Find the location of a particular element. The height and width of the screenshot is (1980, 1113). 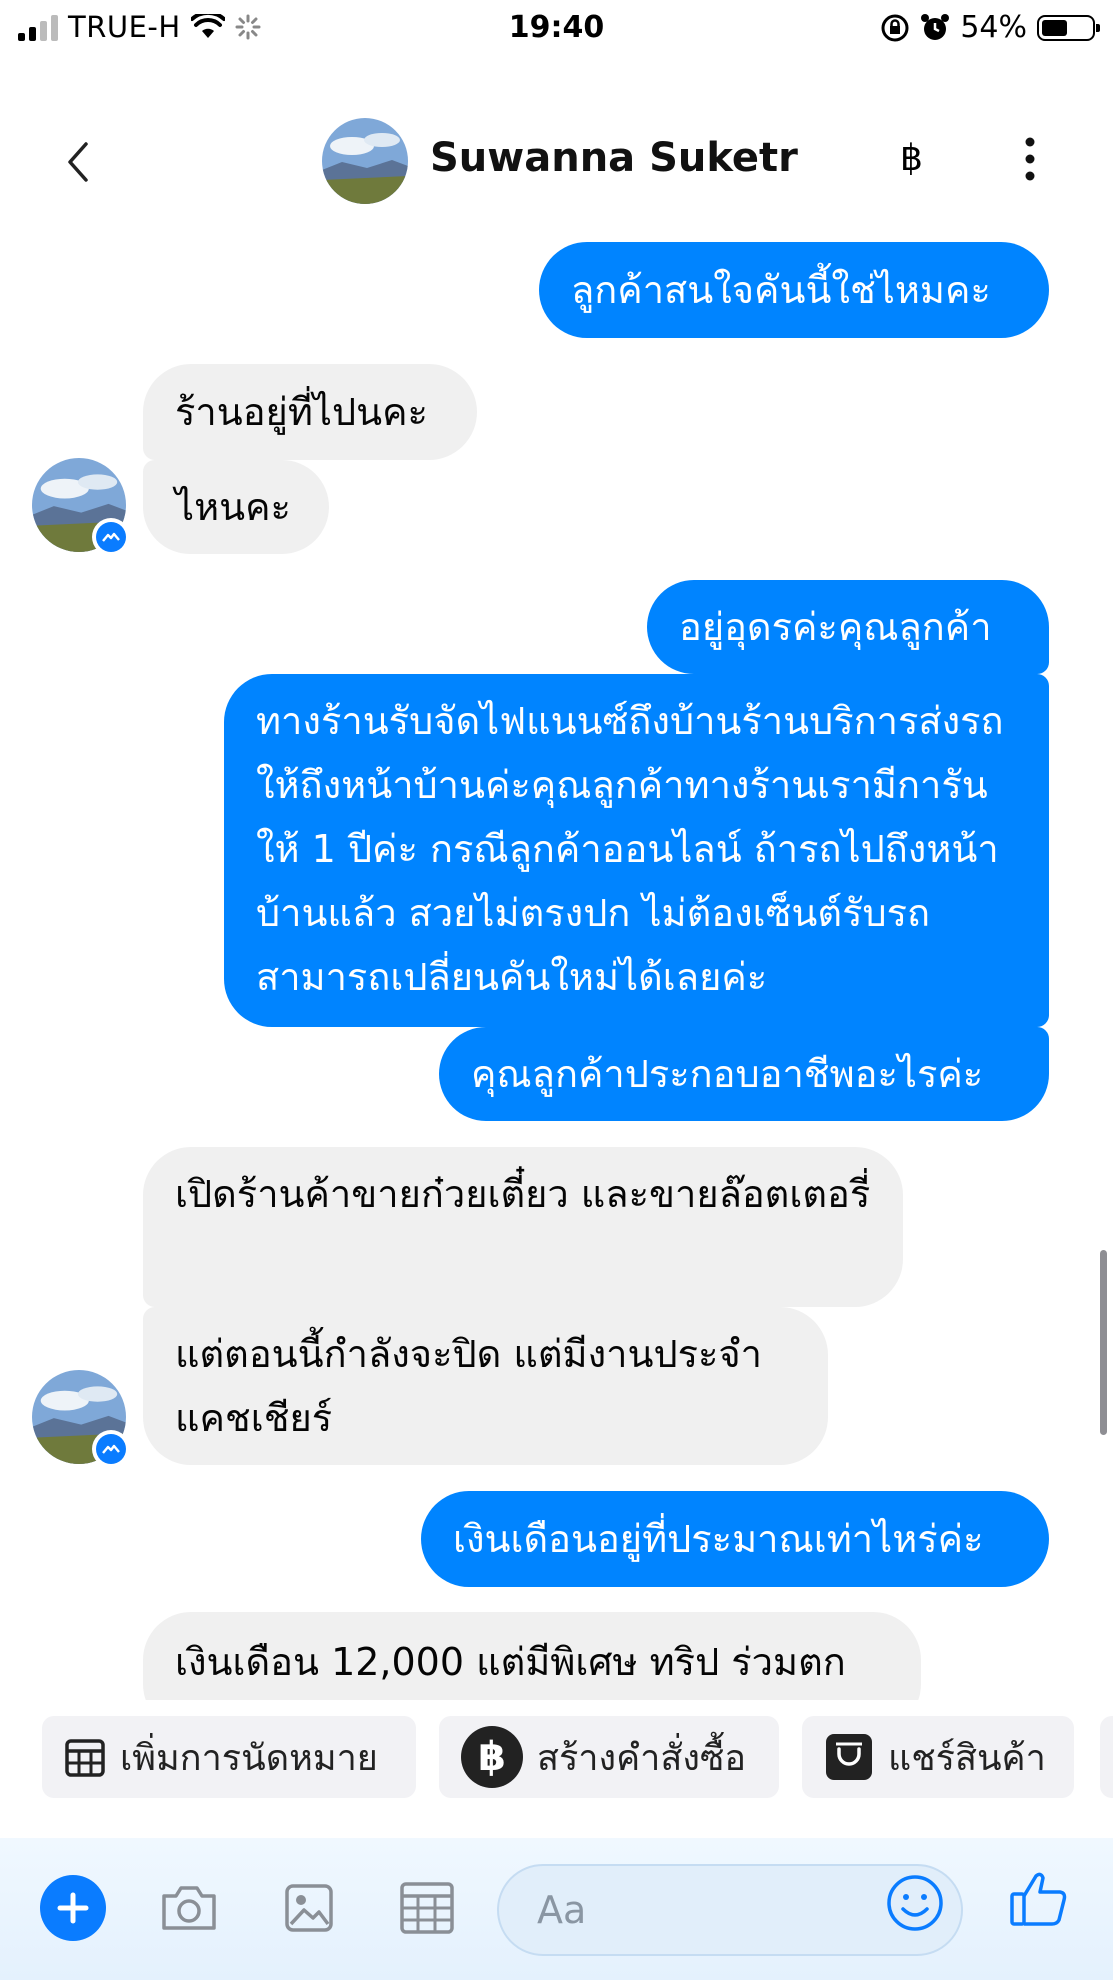

contact-avatar is located at coordinates (365, 161).